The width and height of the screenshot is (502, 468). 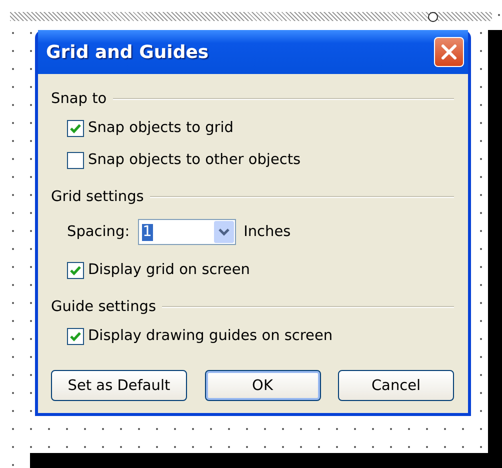 I want to click on close-icon, so click(x=449, y=52).